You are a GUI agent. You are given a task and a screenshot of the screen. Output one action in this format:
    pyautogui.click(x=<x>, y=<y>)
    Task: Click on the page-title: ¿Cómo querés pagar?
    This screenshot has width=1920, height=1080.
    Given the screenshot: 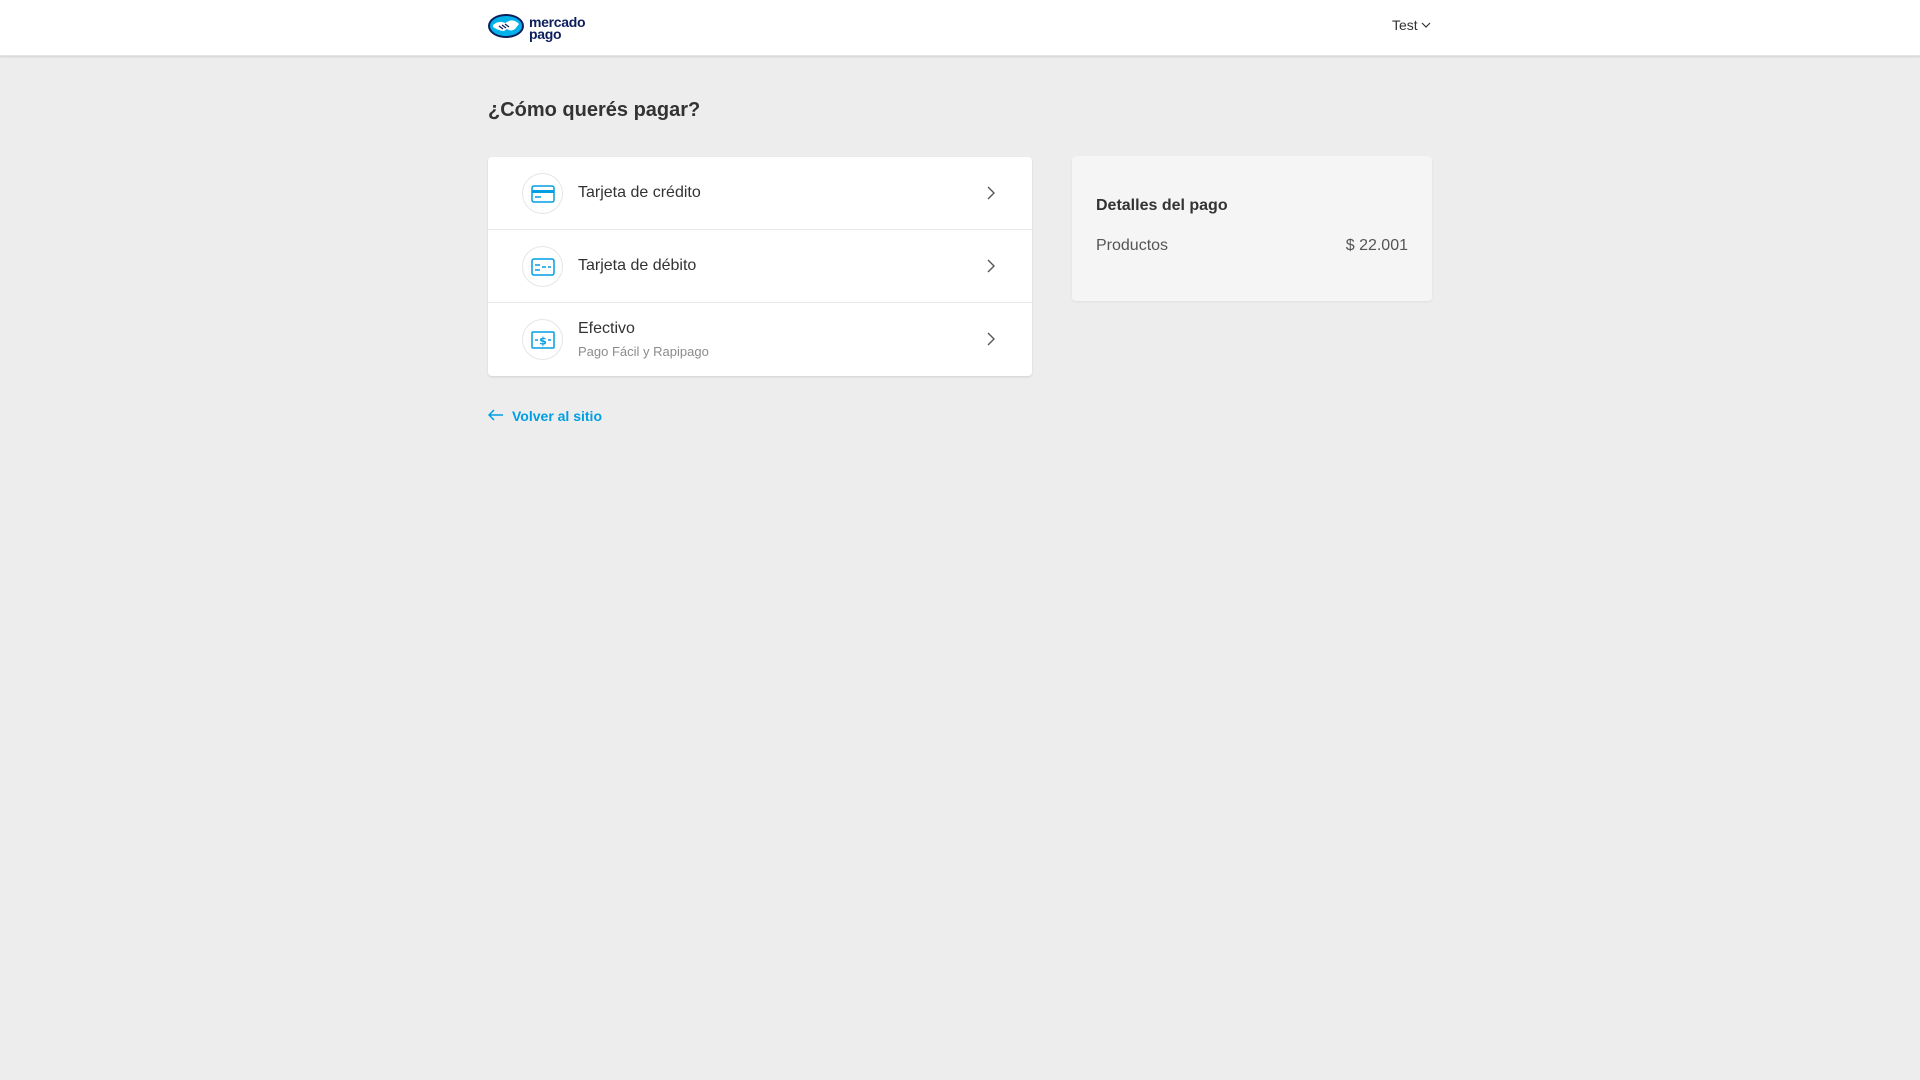 What is the action you would take?
    pyautogui.click(x=594, y=110)
    